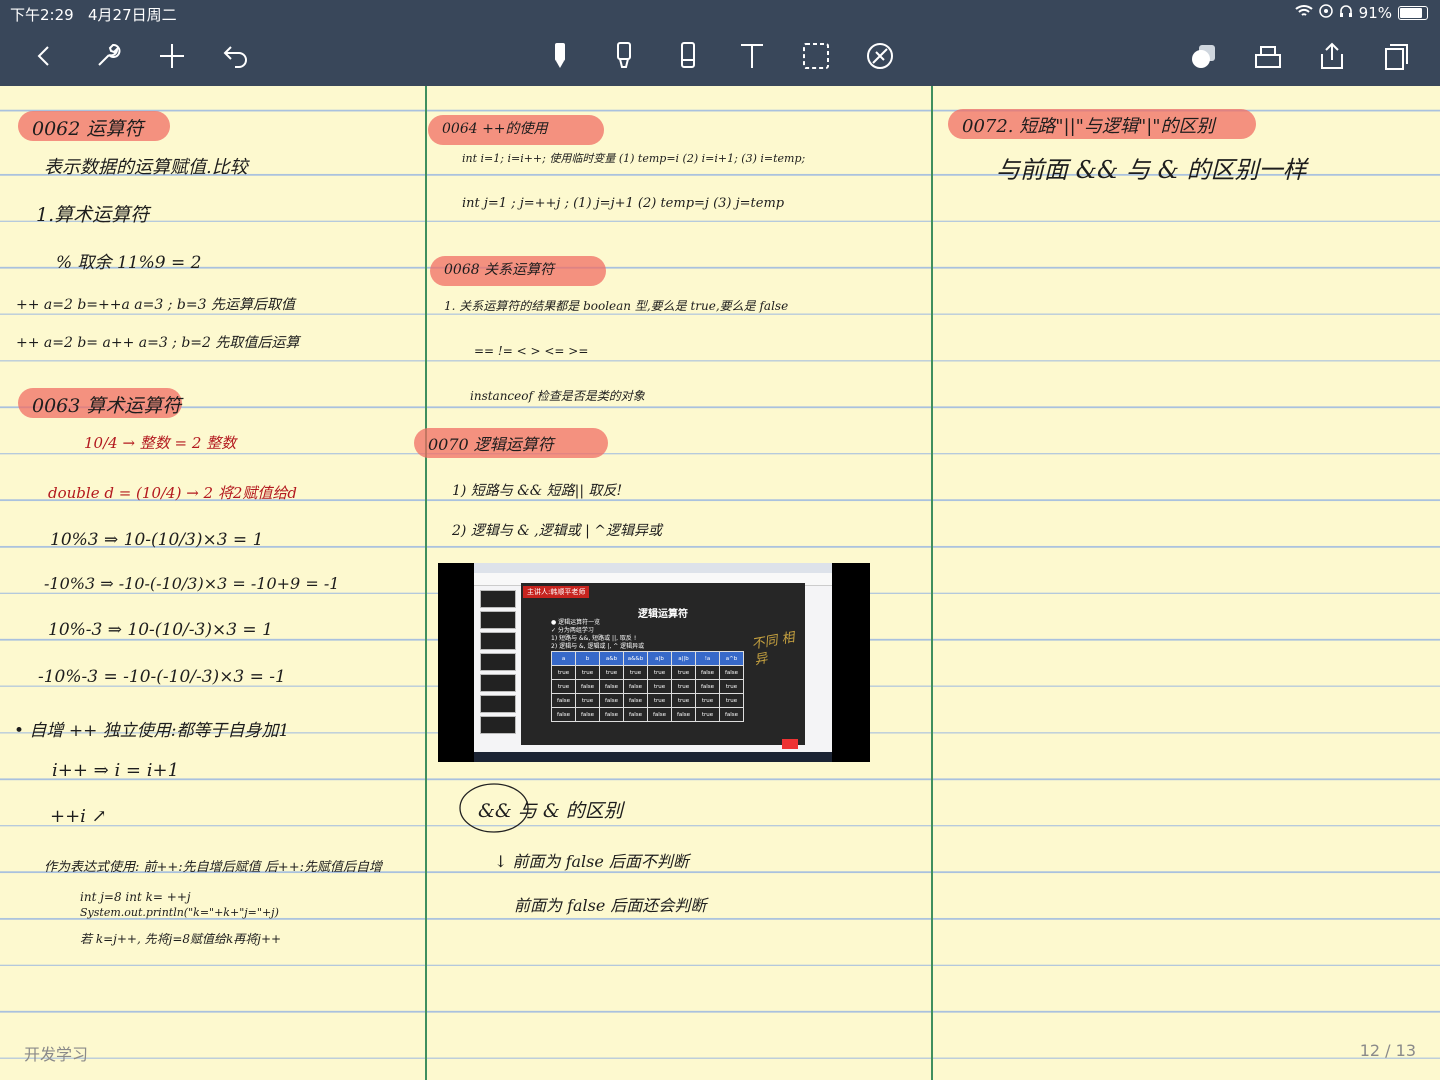 Image resolution: width=1440 pixels, height=1080 pixels. I want to click on note-line: 表示数据的运算赋值.比较, so click(146, 167).